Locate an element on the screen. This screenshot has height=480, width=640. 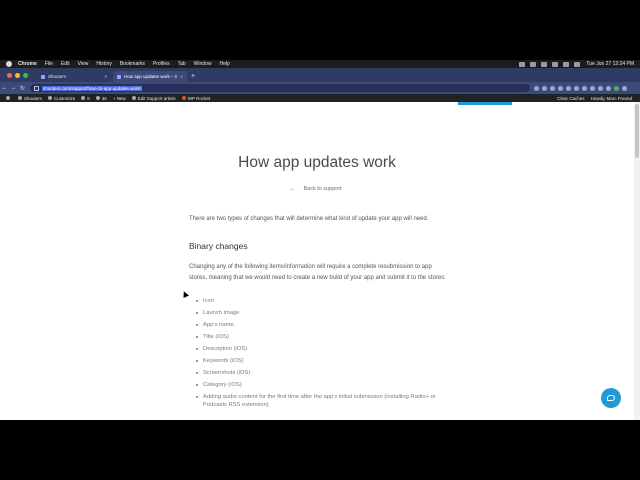
list-item: App’s name, is located at coordinates (326, 325).